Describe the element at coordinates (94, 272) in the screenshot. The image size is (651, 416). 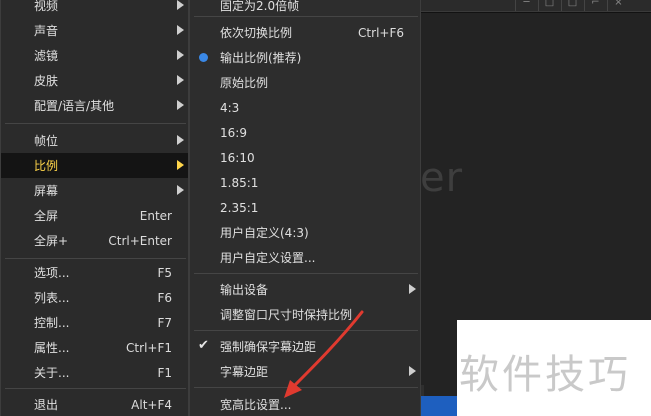
I see `menu-item-options: 选项... F5` at that location.